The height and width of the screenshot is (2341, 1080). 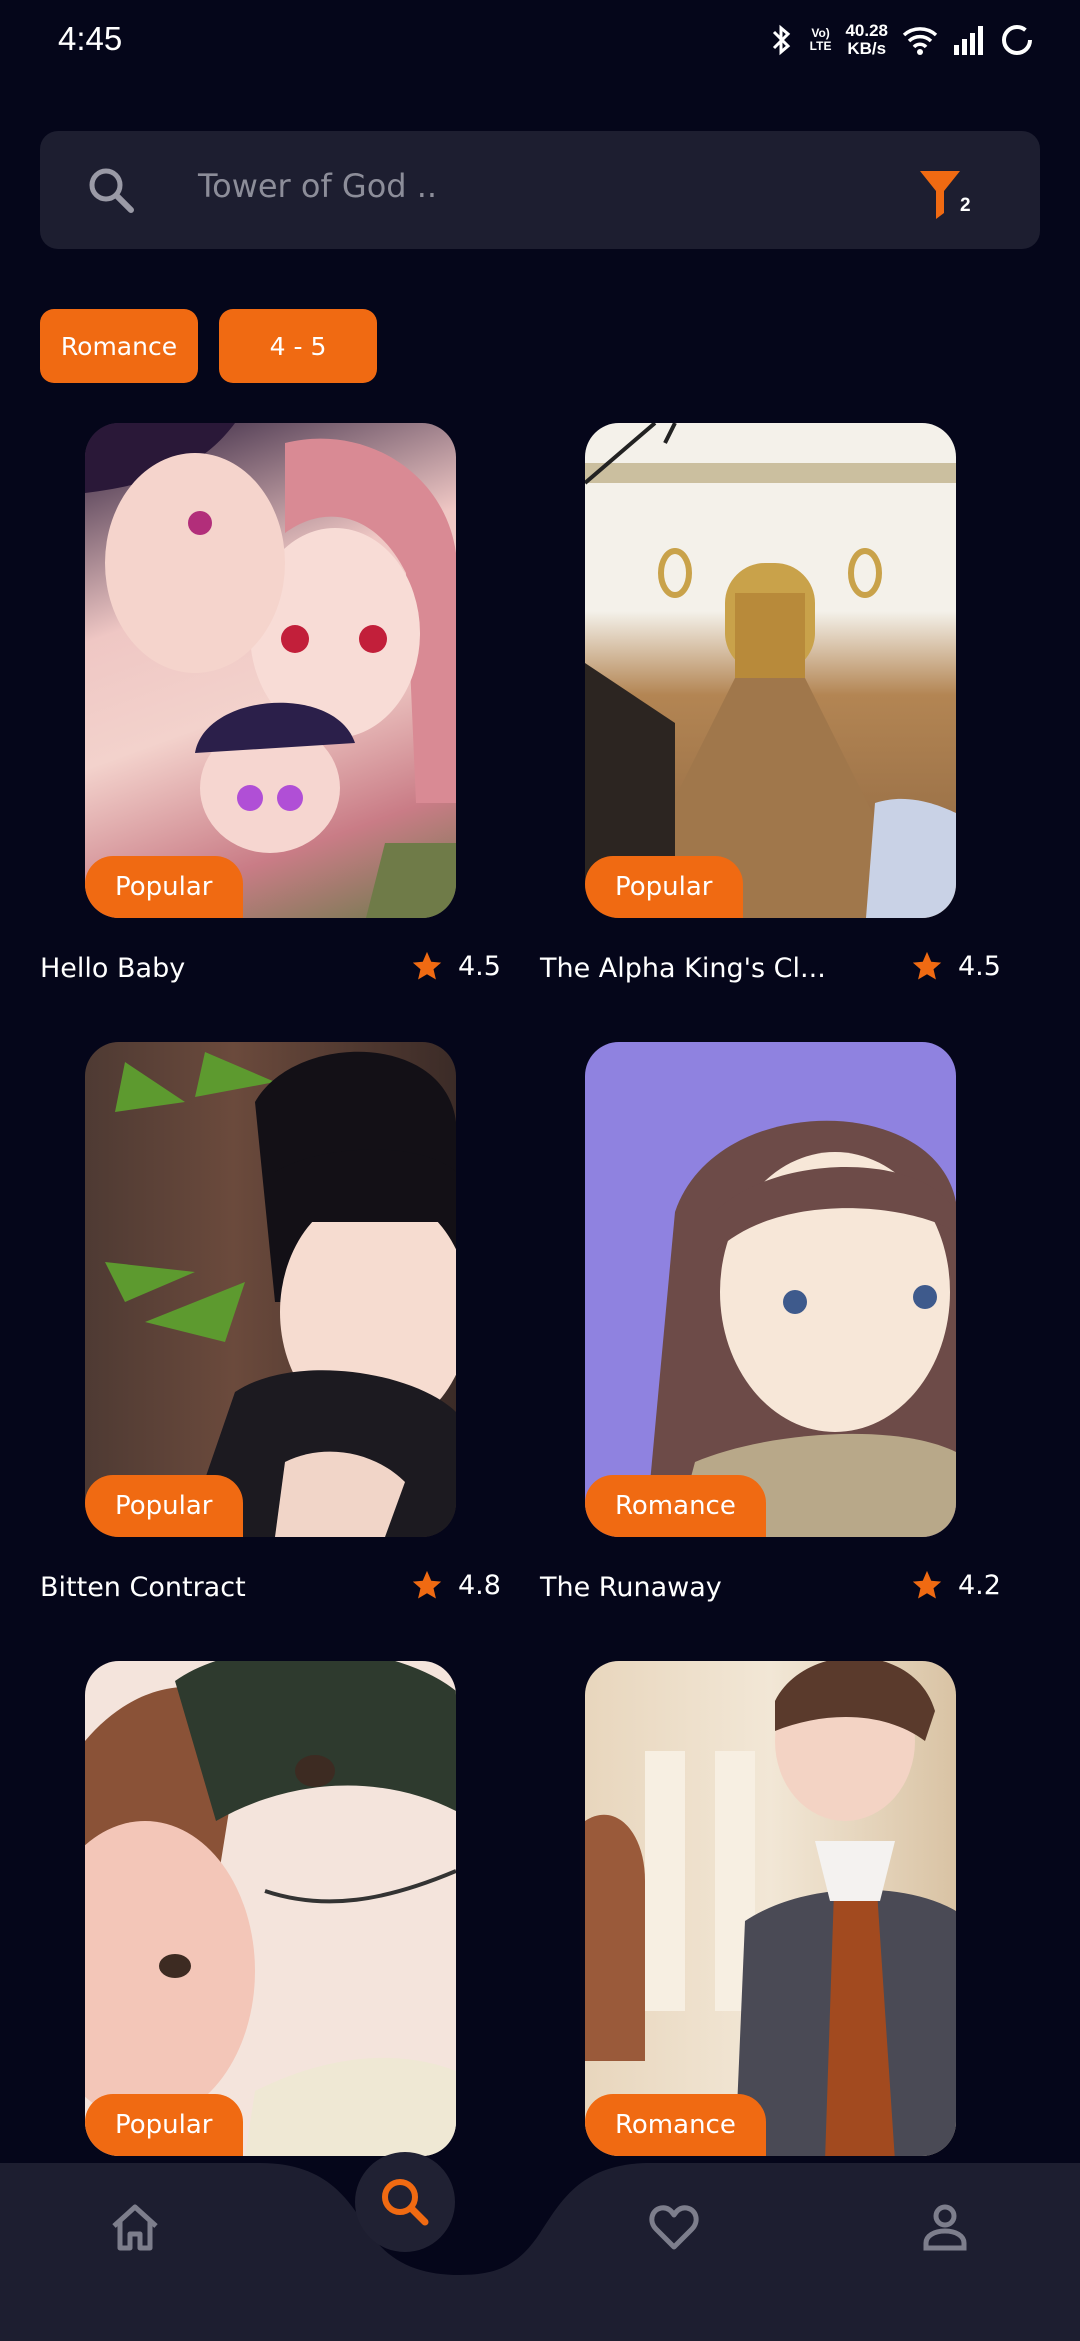 What do you see at coordinates (455, 1585) in the screenshot?
I see `comic-rating: 4.8` at bounding box center [455, 1585].